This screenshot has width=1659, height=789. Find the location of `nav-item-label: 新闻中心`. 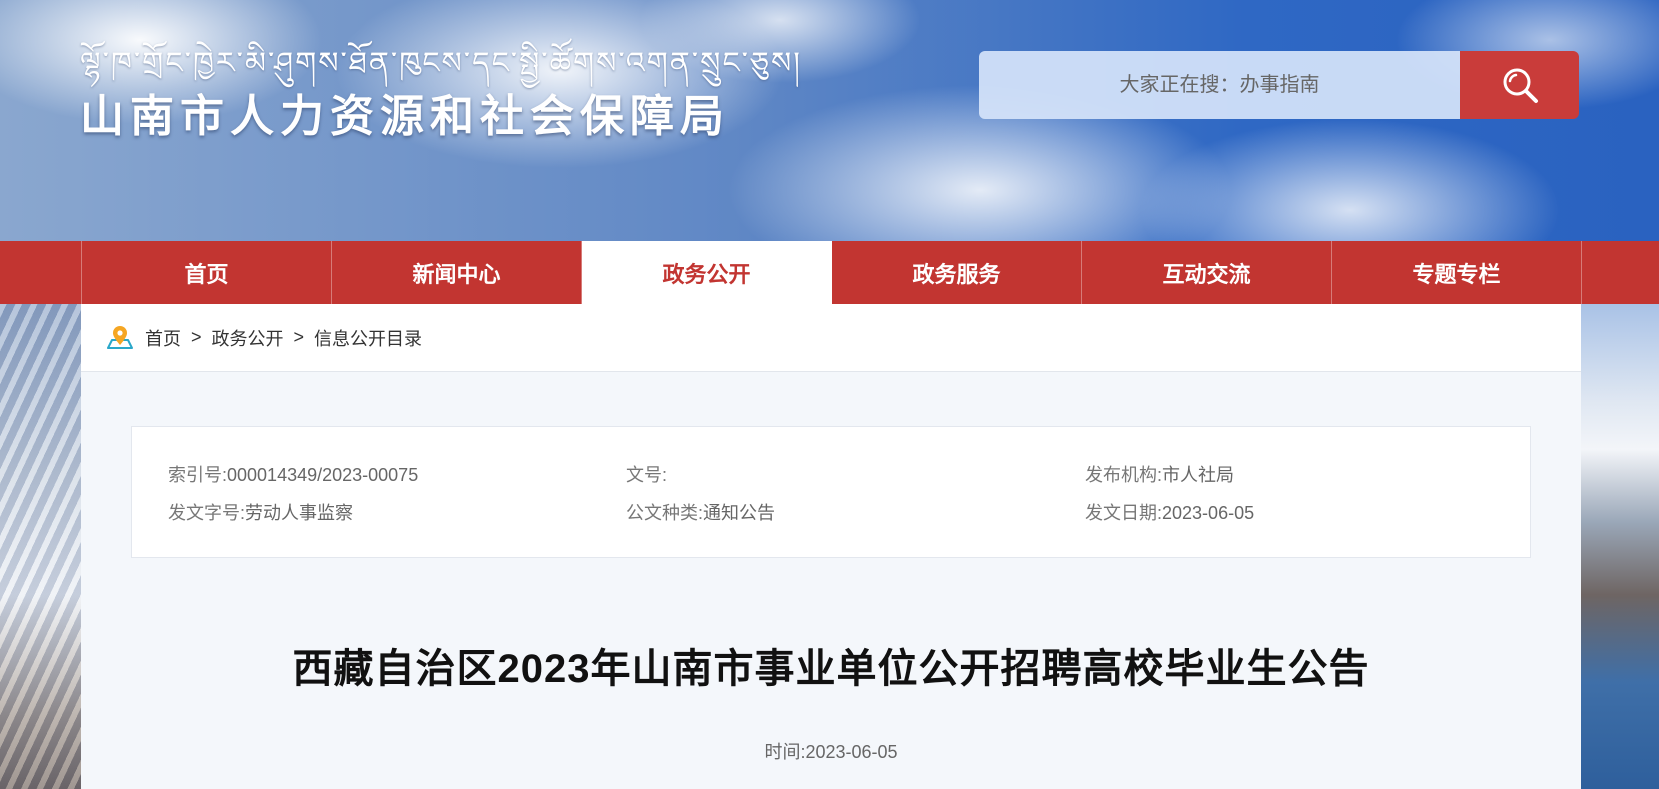

nav-item-label: 新闻中心 is located at coordinates (456, 274).